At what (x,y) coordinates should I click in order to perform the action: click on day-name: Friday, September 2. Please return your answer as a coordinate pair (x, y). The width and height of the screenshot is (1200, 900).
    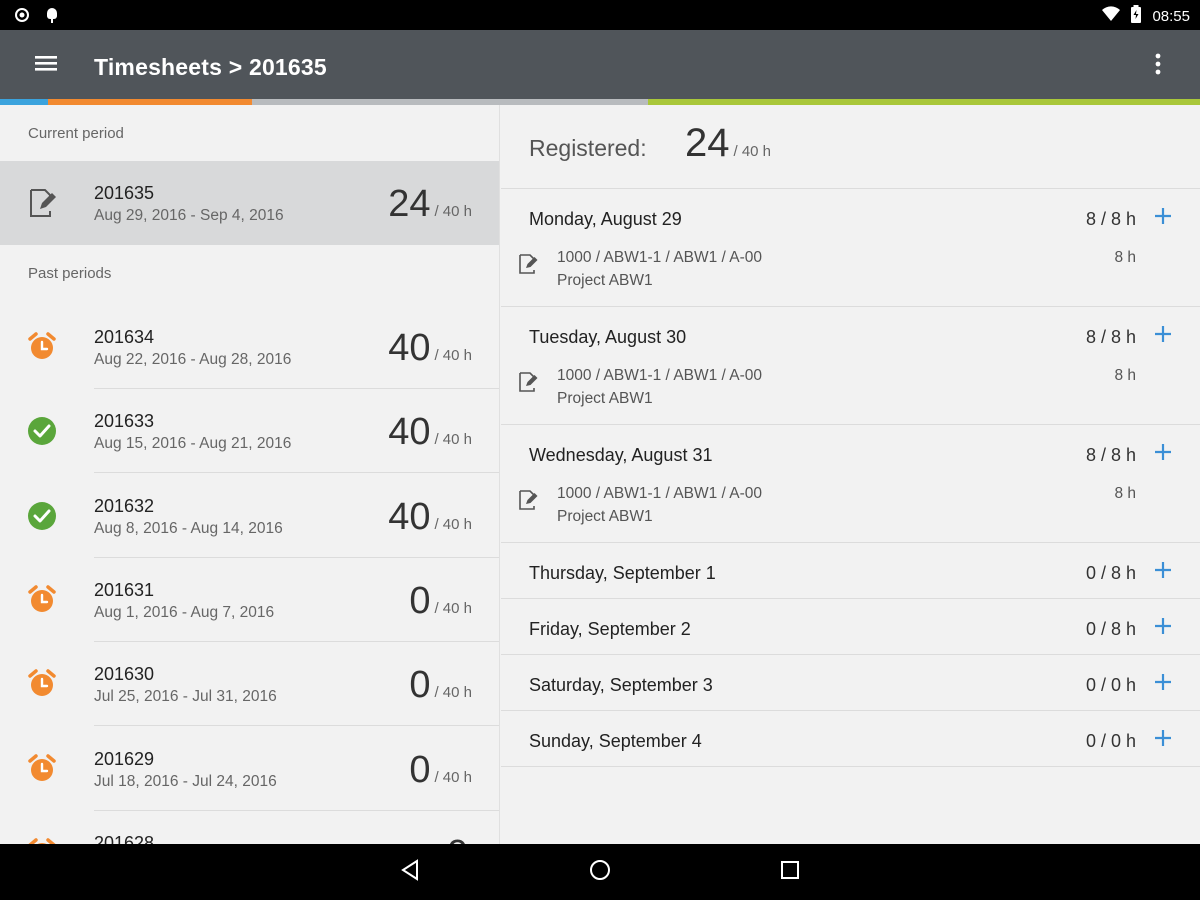
    Looking at the image, I should click on (610, 629).